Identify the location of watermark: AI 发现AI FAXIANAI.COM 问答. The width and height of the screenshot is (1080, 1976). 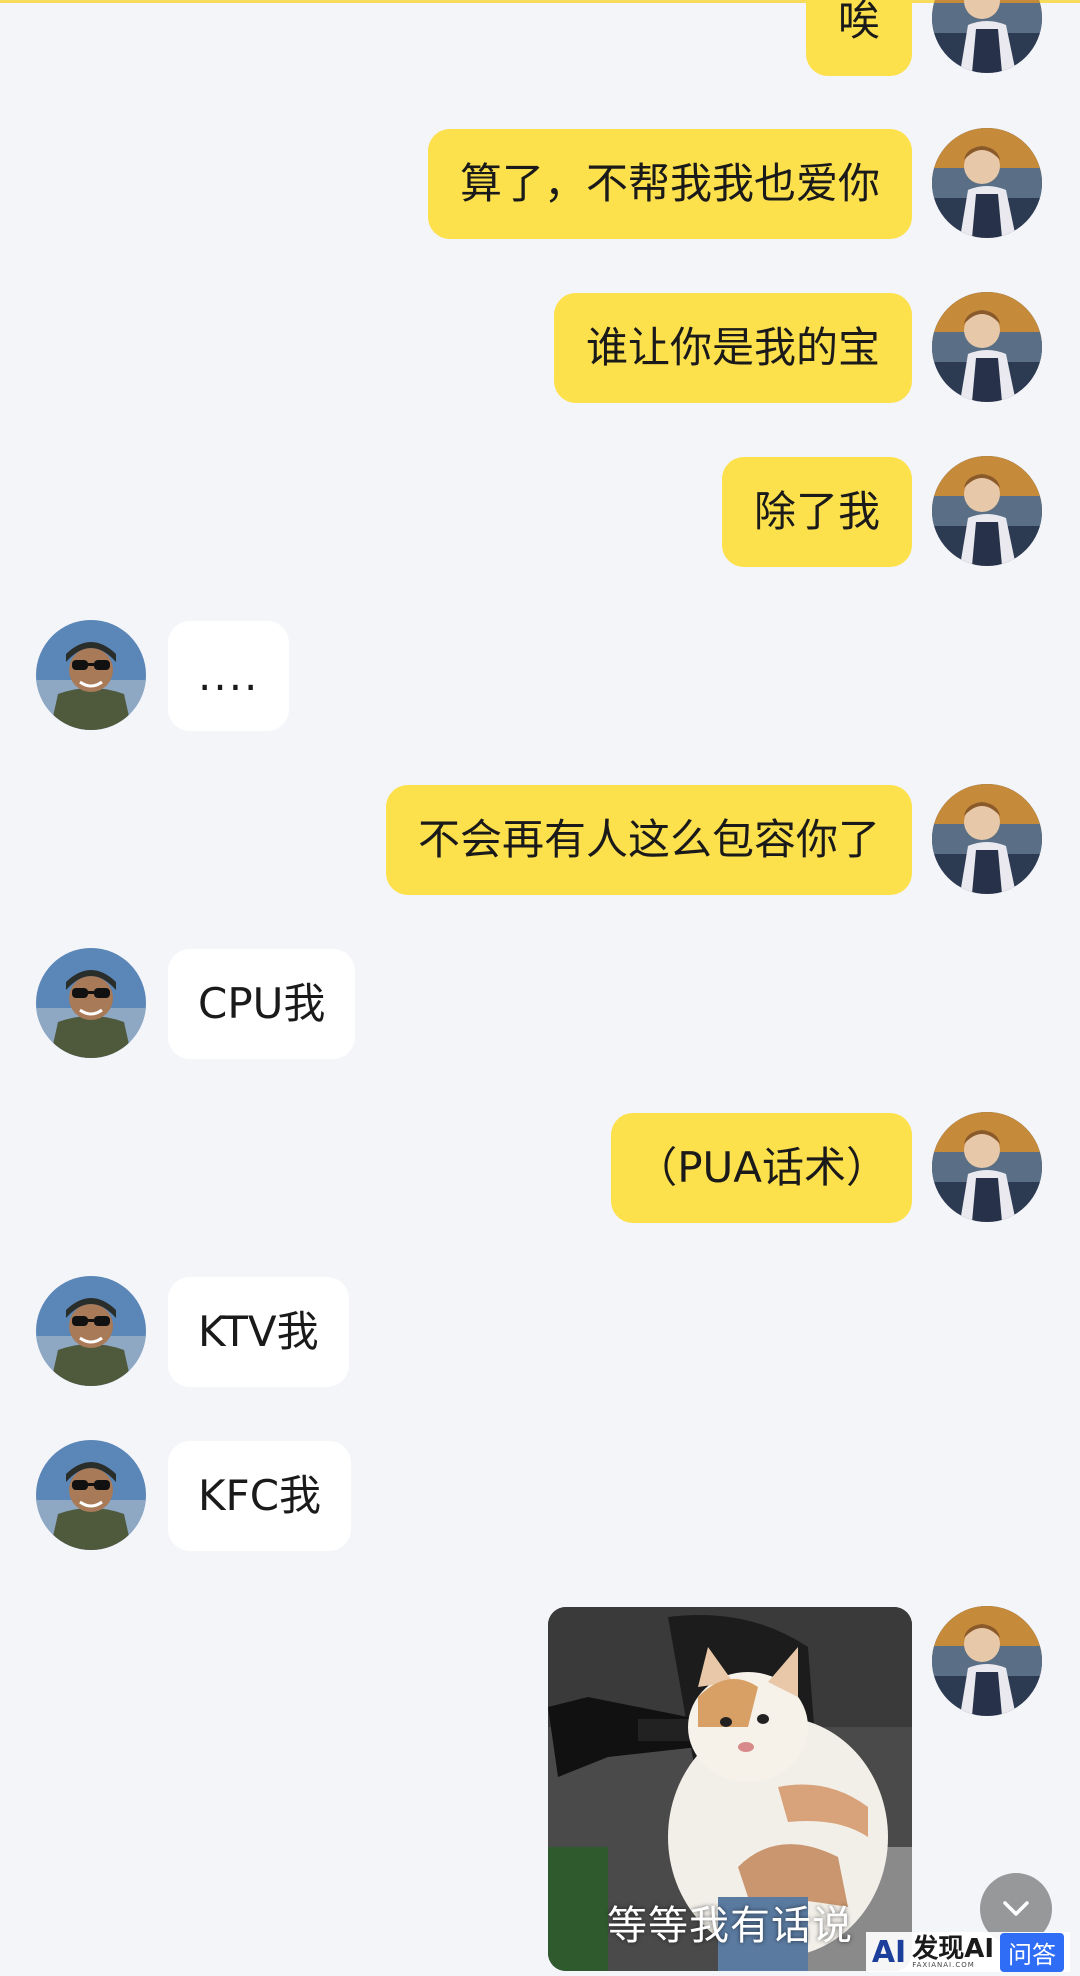
(967, 1952).